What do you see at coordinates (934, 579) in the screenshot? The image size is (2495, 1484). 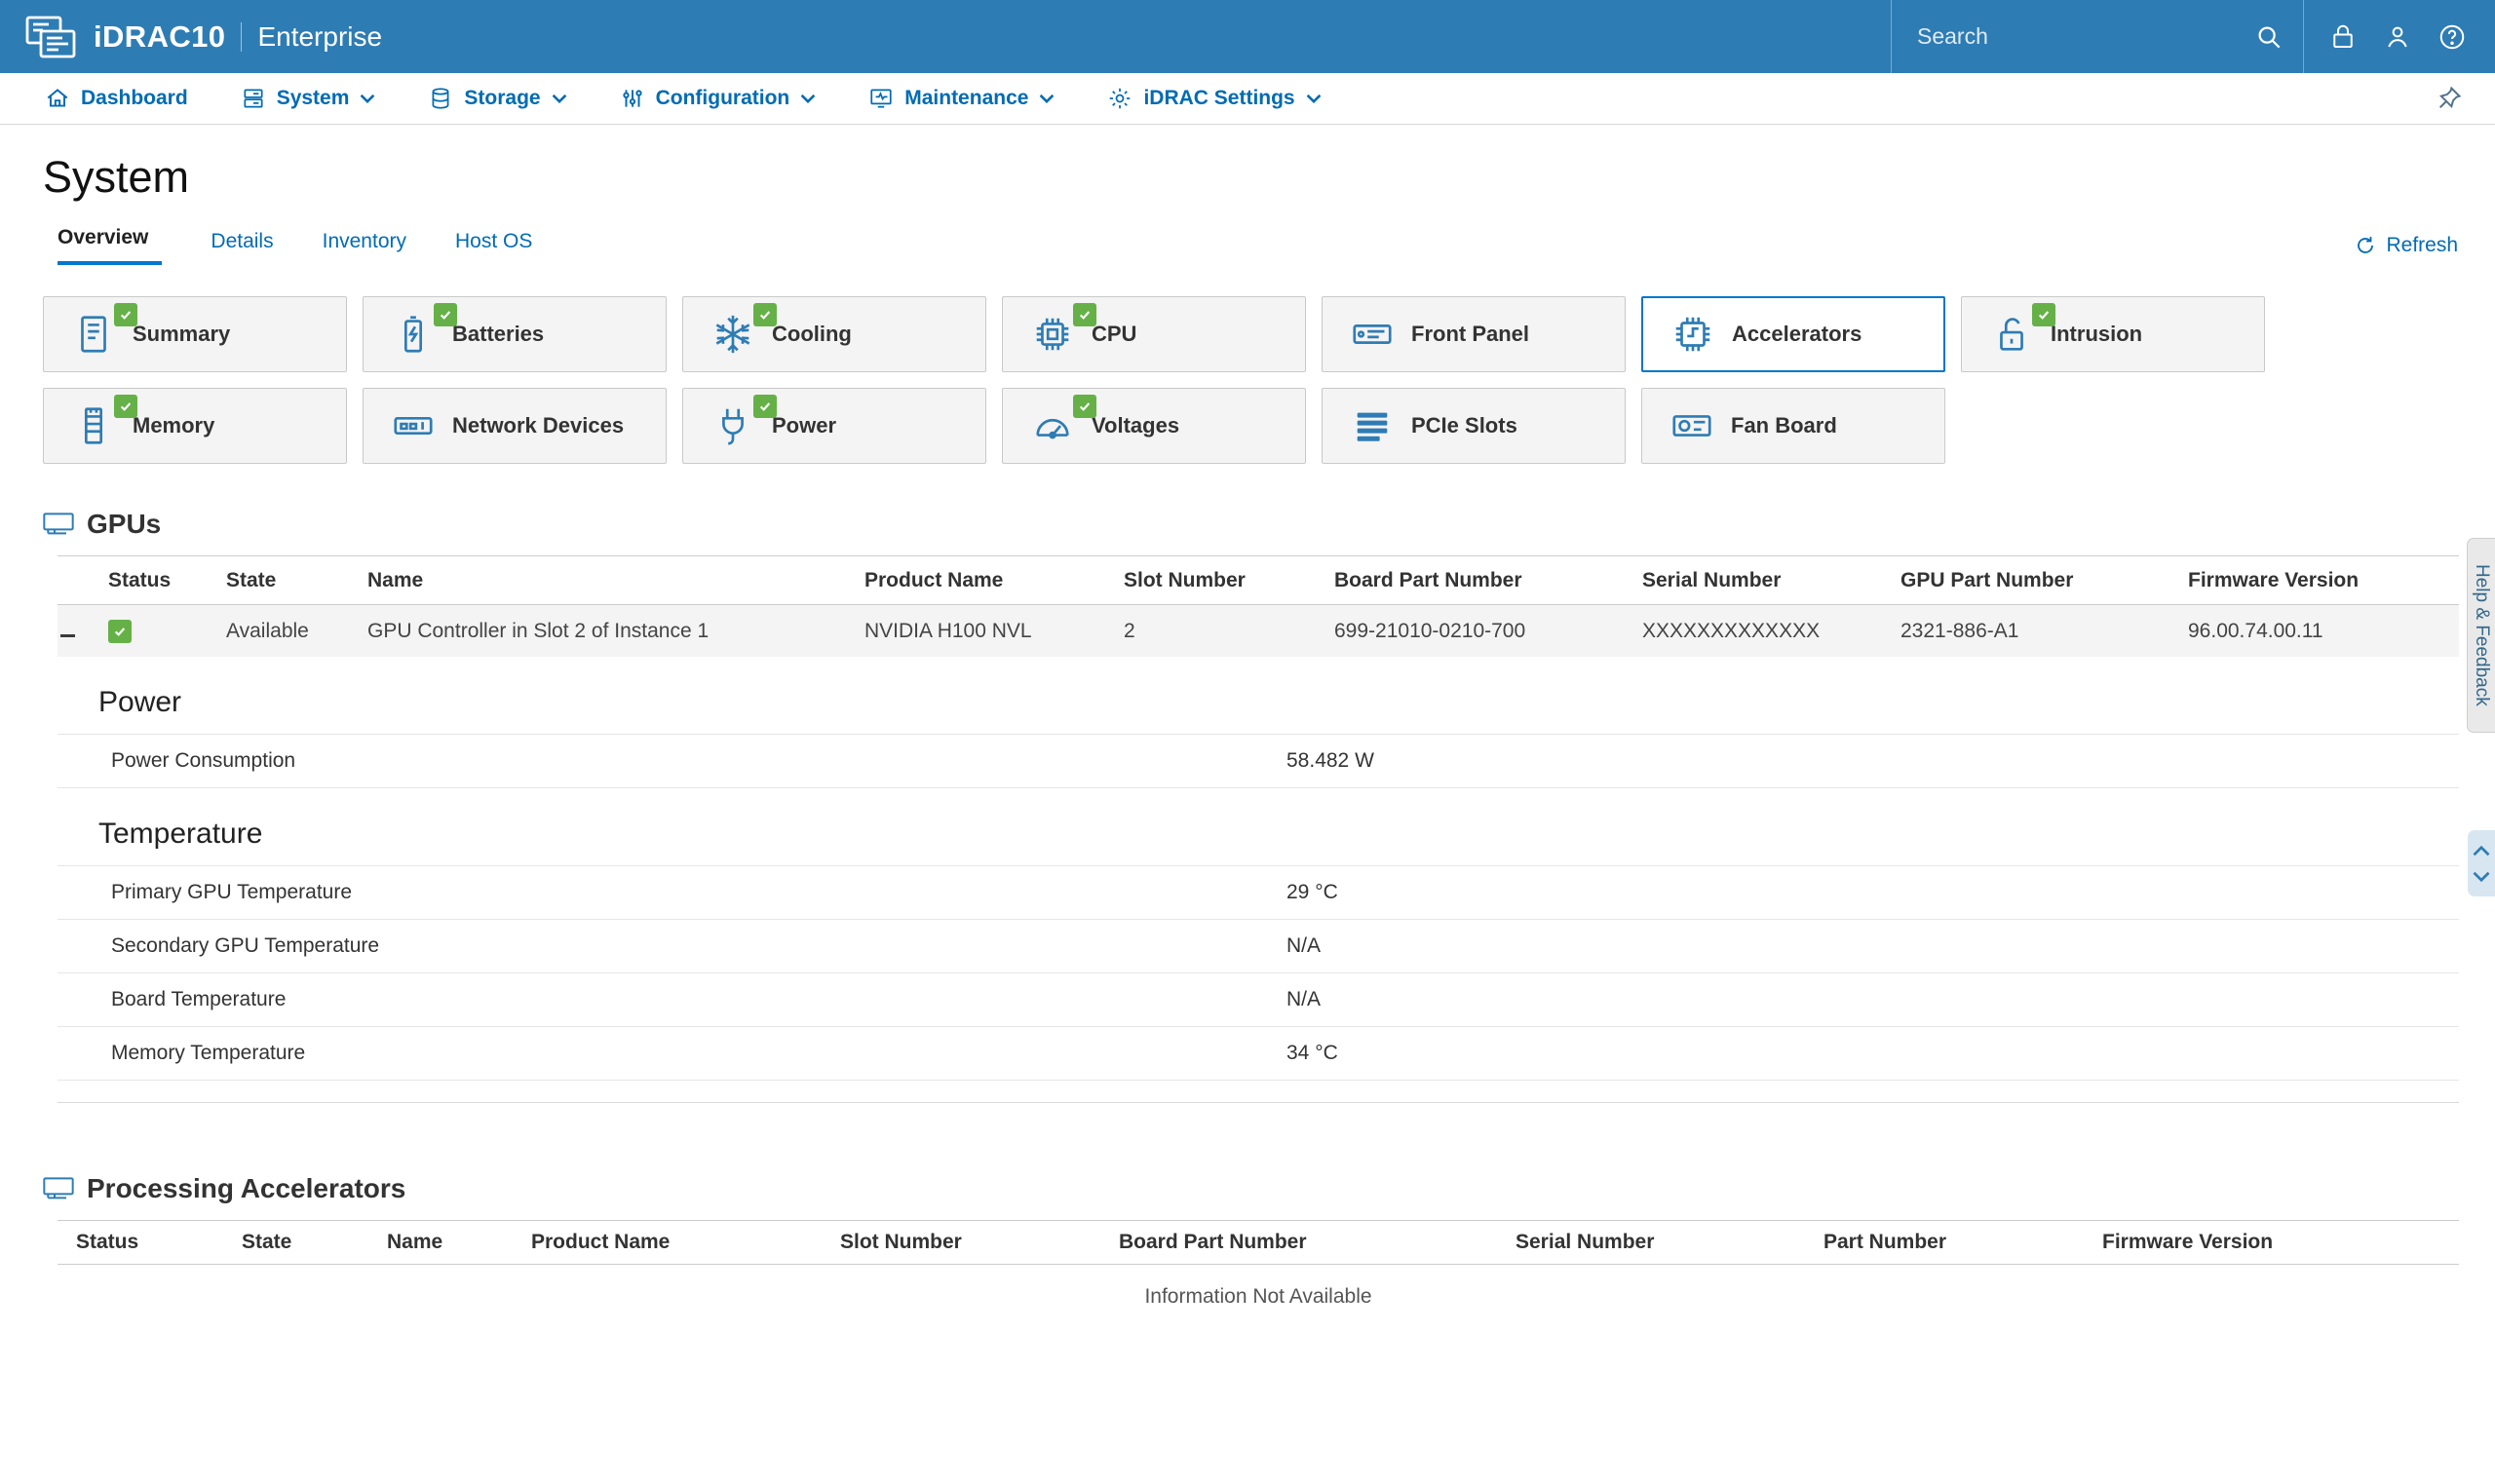 I see `col-product-name: Product Name` at bounding box center [934, 579].